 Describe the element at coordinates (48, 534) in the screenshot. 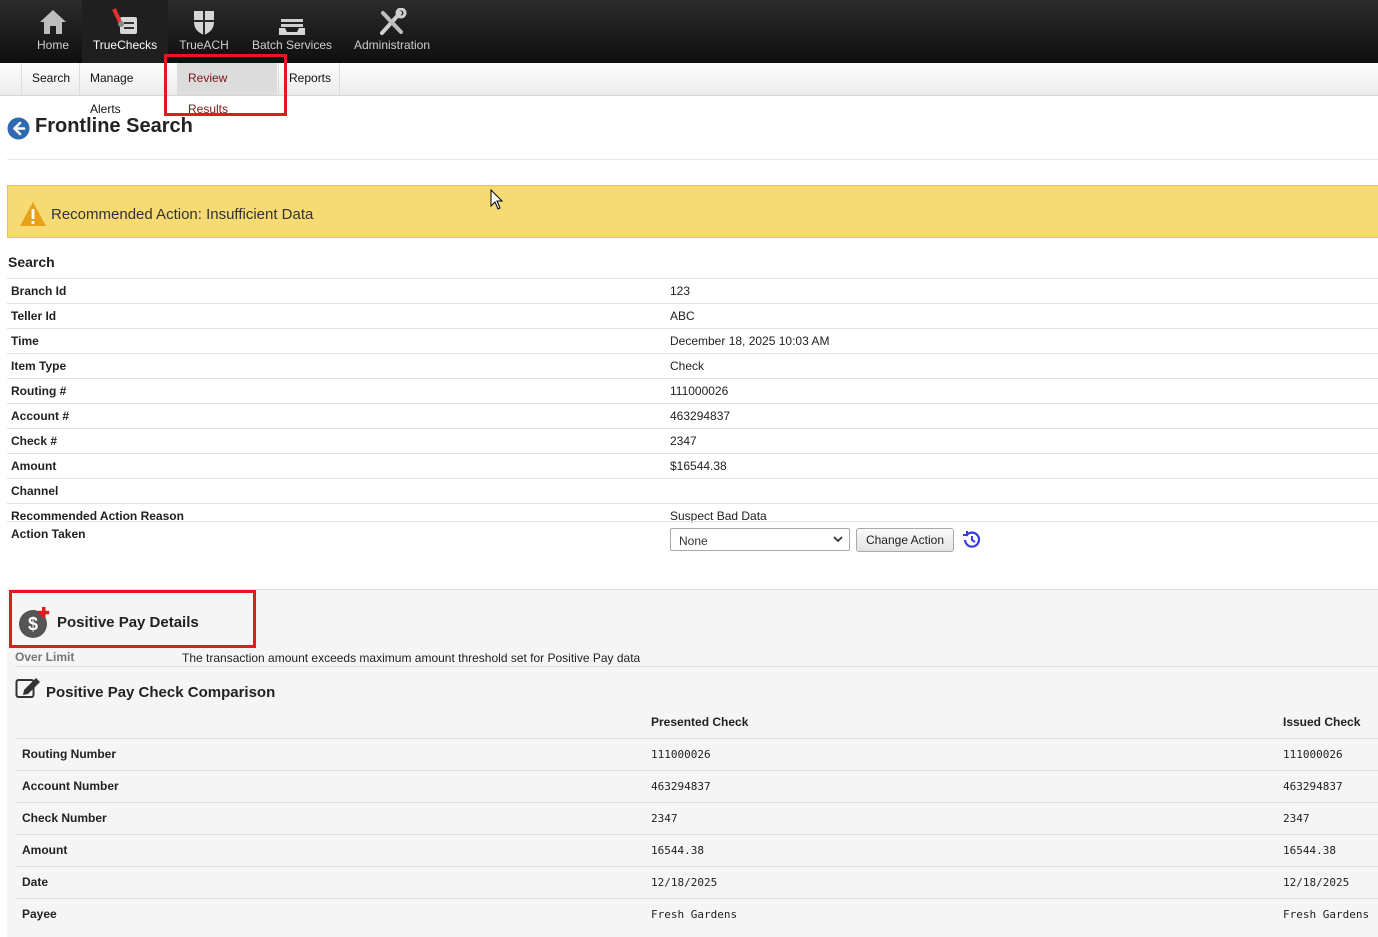

I see `action-taken-label: Action Taken` at that location.